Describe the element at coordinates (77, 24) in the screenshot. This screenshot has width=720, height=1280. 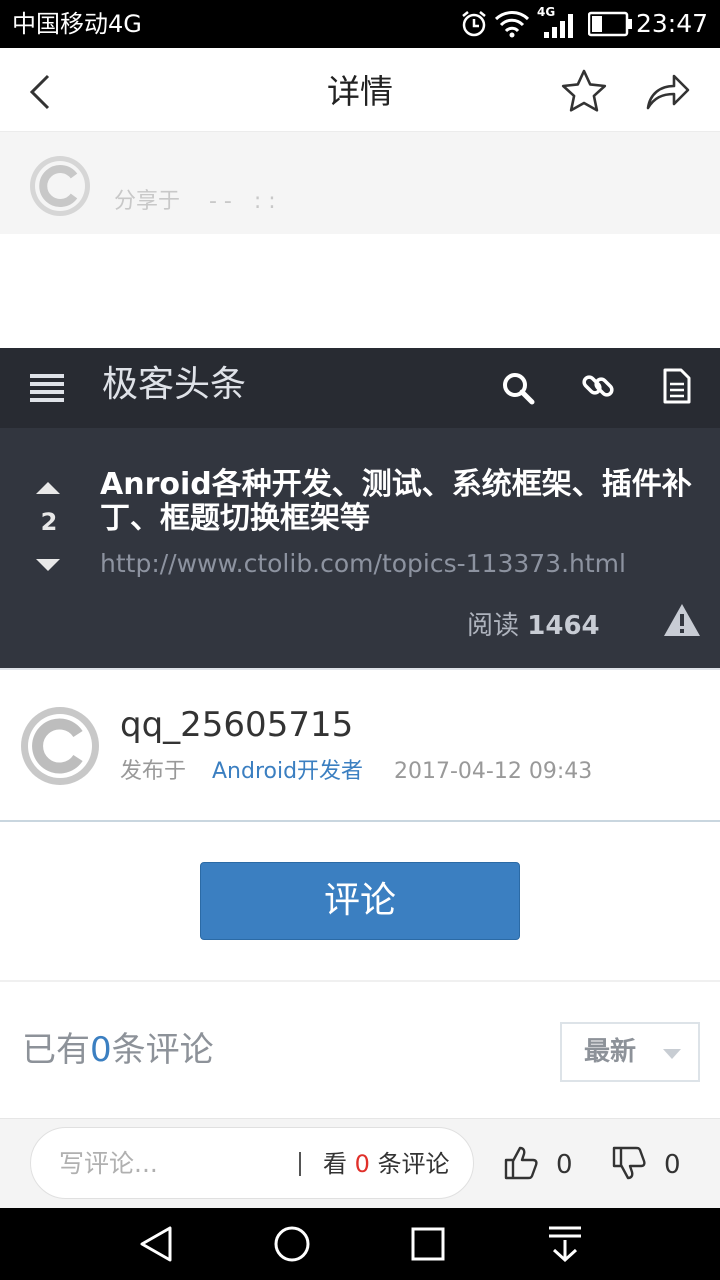
I see `carrier-label: 中国移动4G` at that location.